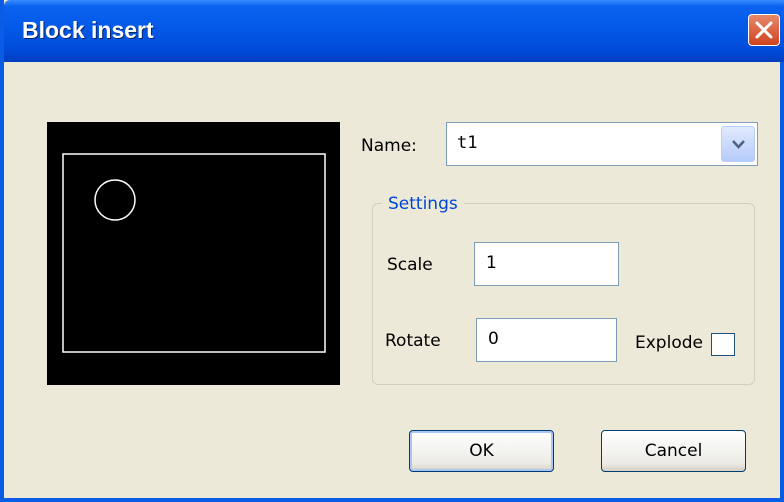 The width and height of the screenshot is (784, 502). I want to click on scale-label: Scale, so click(410, 265).